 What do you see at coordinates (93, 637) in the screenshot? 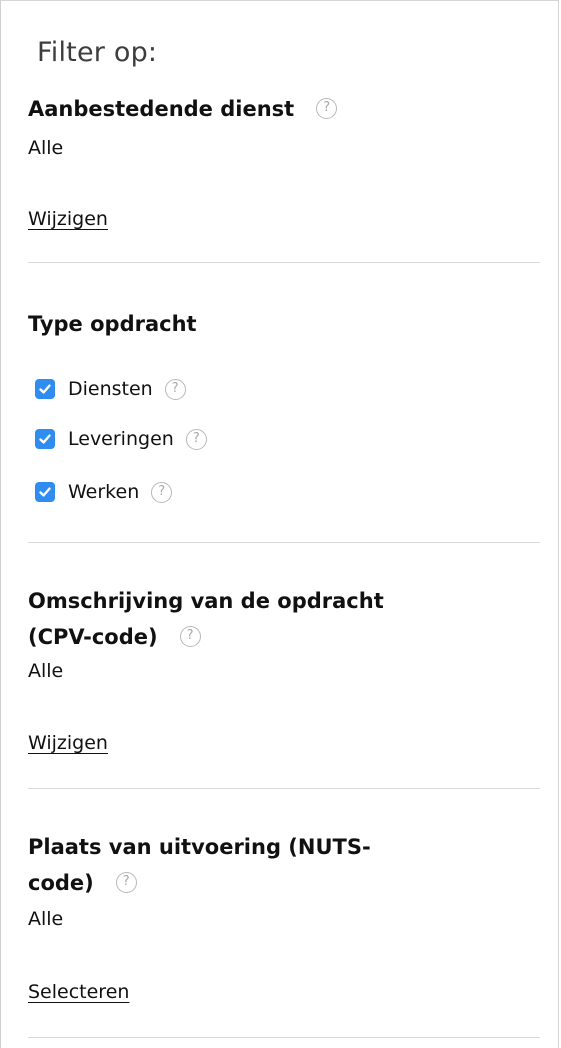
I see `cpv-heading-line2: (CPV-code)` at bounding box center [93, 637].